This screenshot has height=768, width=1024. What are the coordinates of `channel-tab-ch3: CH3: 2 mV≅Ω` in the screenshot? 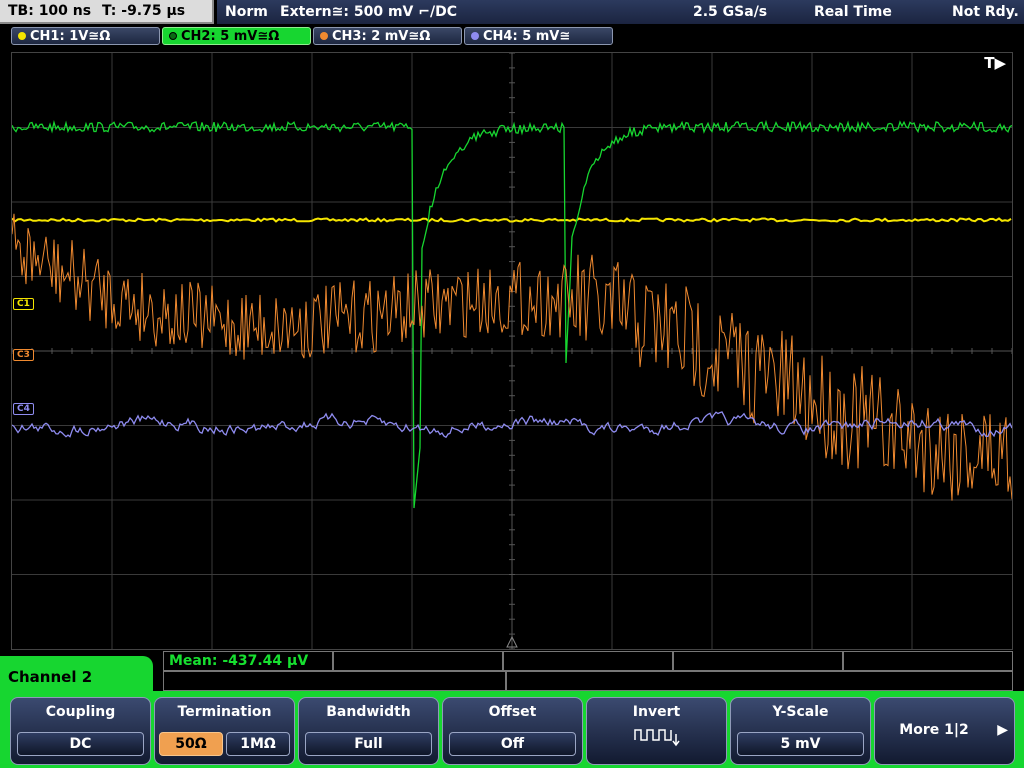 It's located at (387, 36).